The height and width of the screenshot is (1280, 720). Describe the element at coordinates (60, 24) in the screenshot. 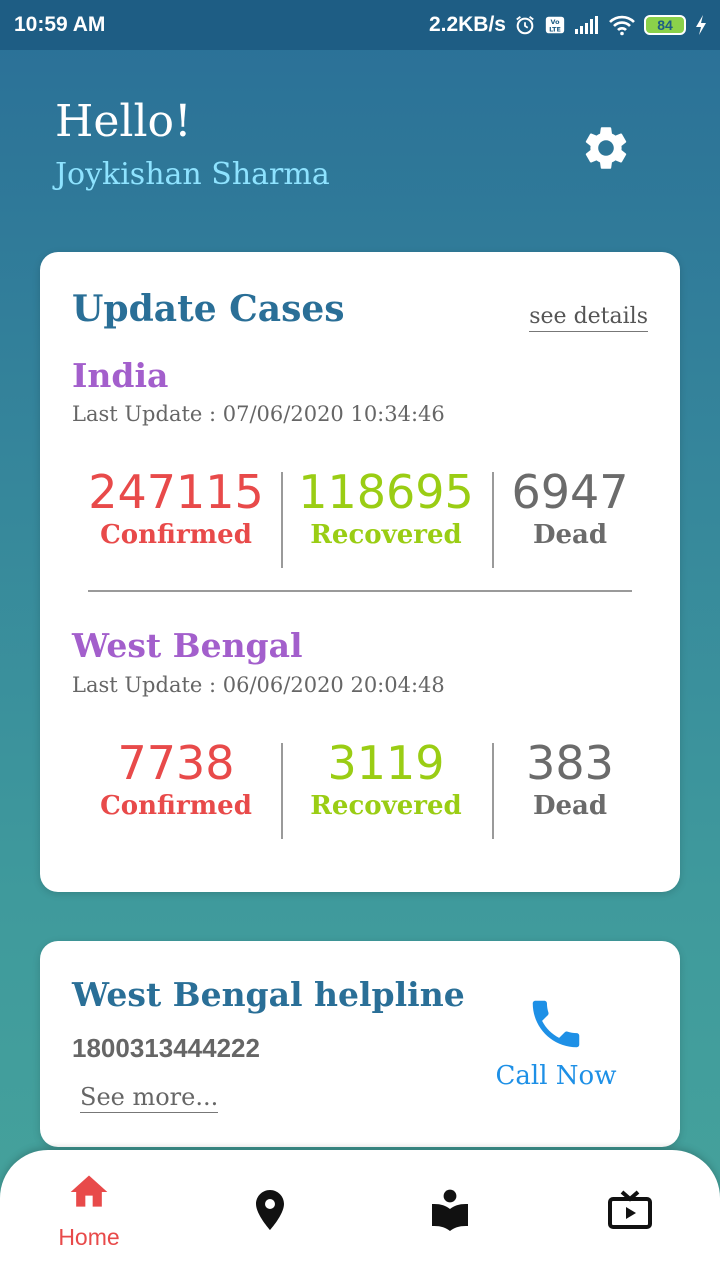

I see `status-time: 10:59 AM` at that location.